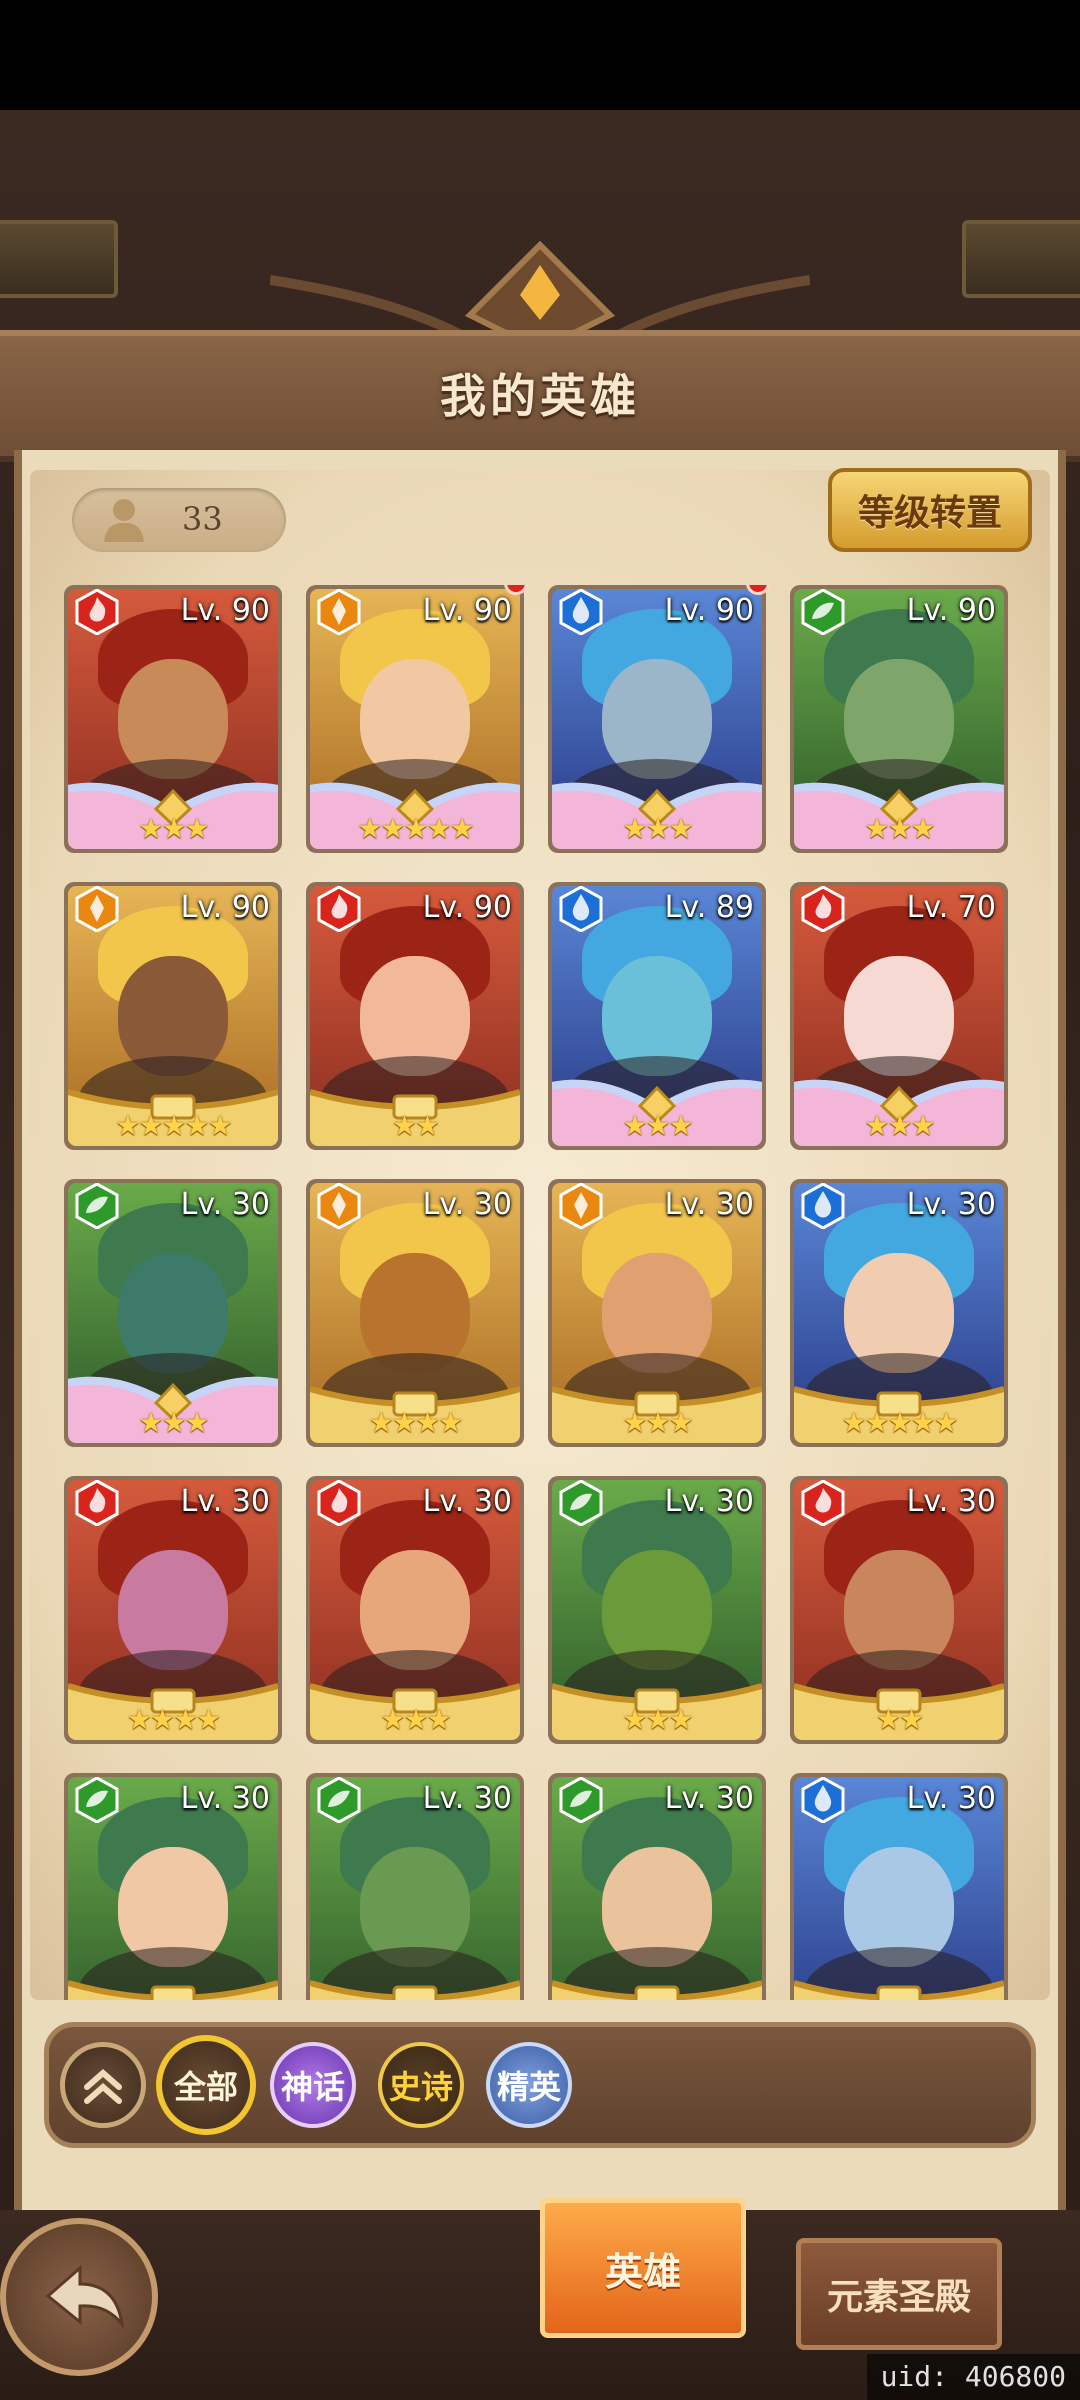 This screenshot has width=1080, height=2400. What do you see at coordinates (930, 510) in the screenshot?
I see `level-reset-button: 等级转置` at bounding box center [930, 510].